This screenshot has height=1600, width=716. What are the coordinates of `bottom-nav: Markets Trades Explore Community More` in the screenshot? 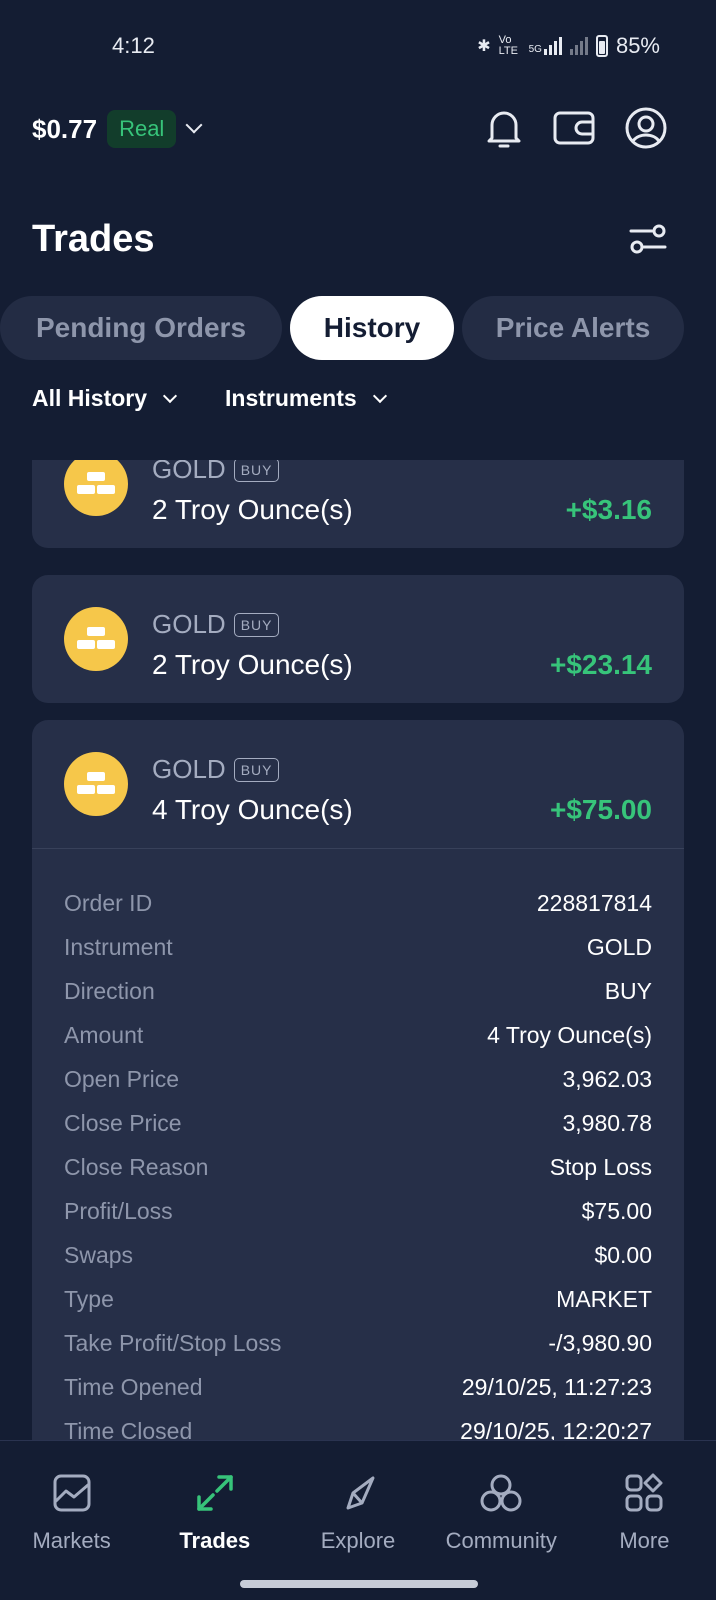 It's located at (358, 1504).